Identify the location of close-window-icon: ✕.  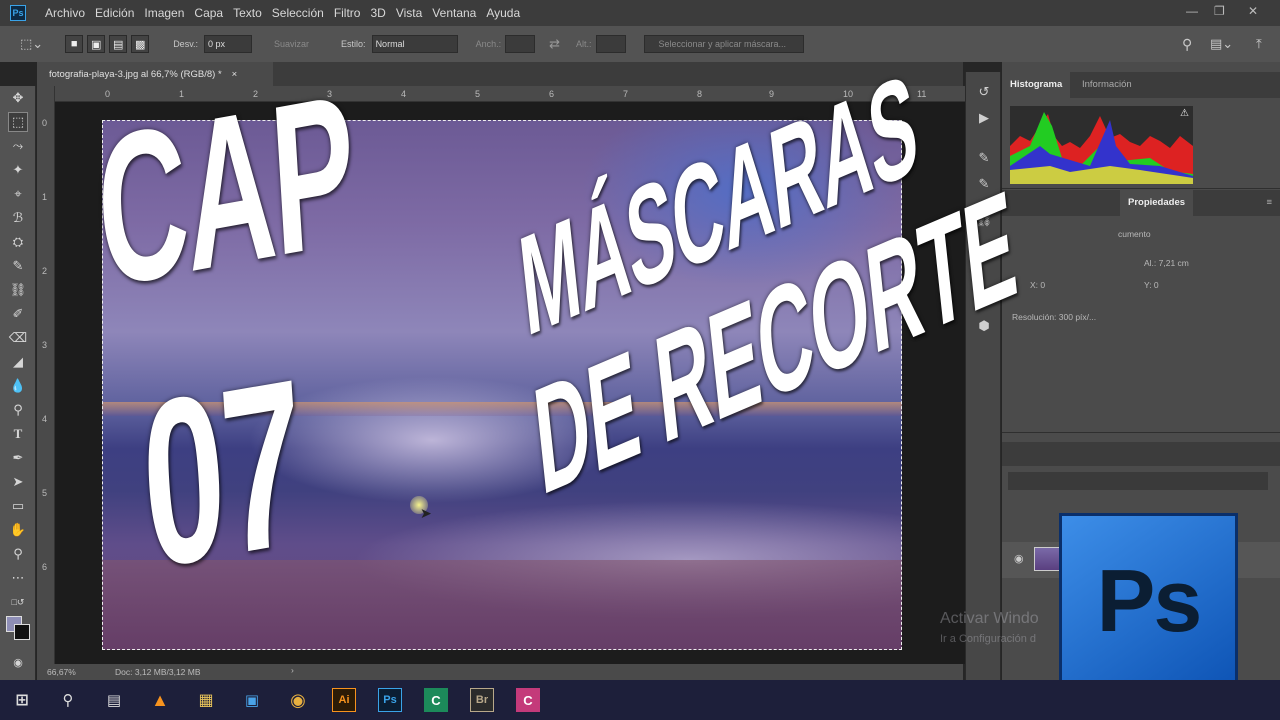
(1253, 11).